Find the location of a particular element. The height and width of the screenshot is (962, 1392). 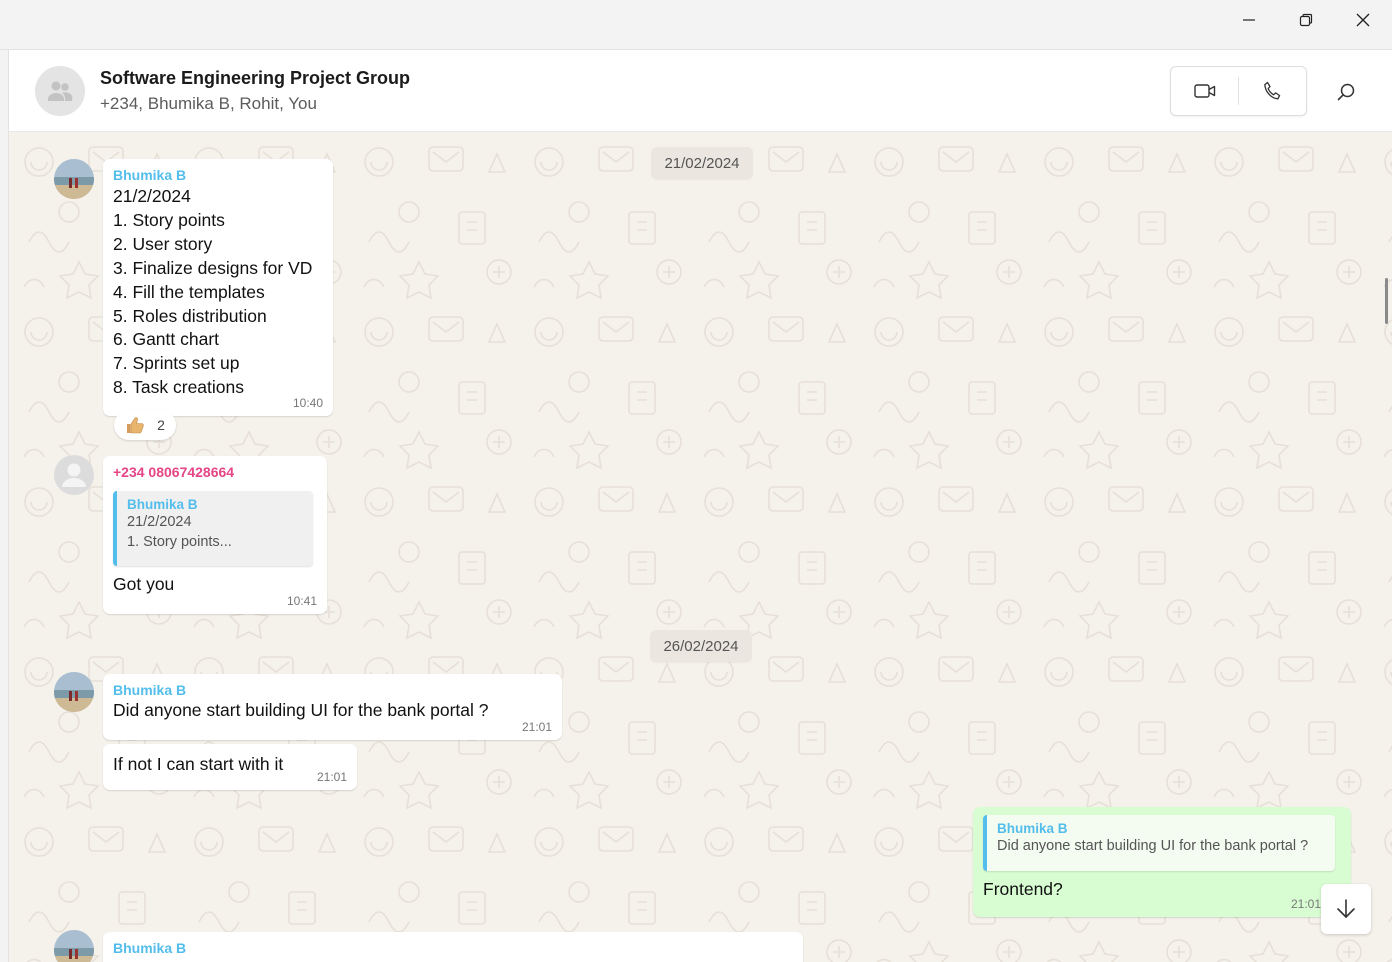

scroll-to-bottom-button is located at coordinates (1346, 909).